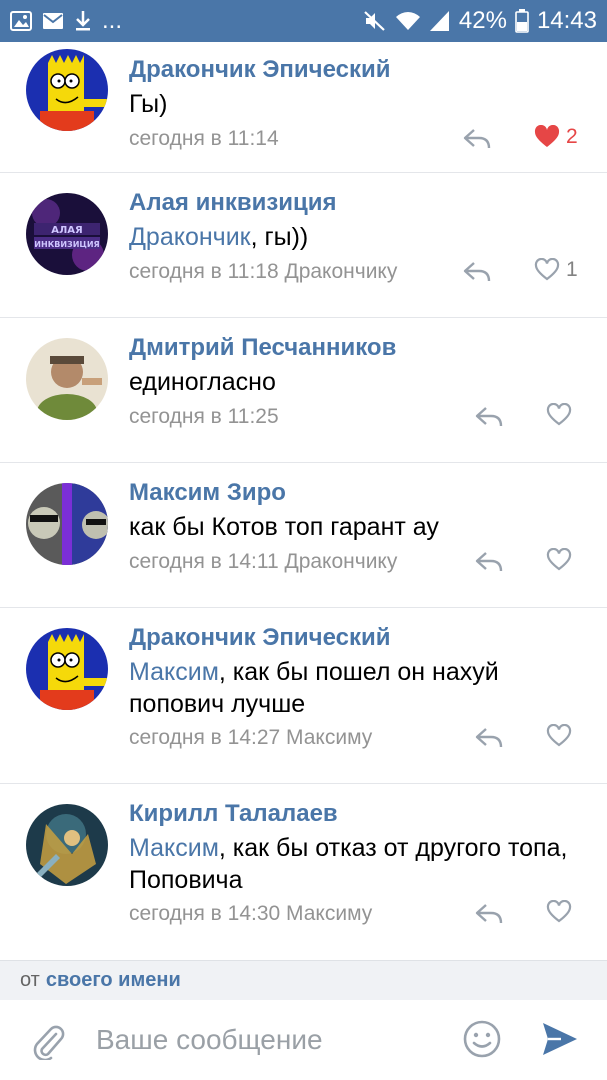 This screenshot has width=607, height=1080. Describe the element at coordinates (251, 913) in the screenshot. I see `comment-meta: сегодня в 14:30 Максиму` at that location.